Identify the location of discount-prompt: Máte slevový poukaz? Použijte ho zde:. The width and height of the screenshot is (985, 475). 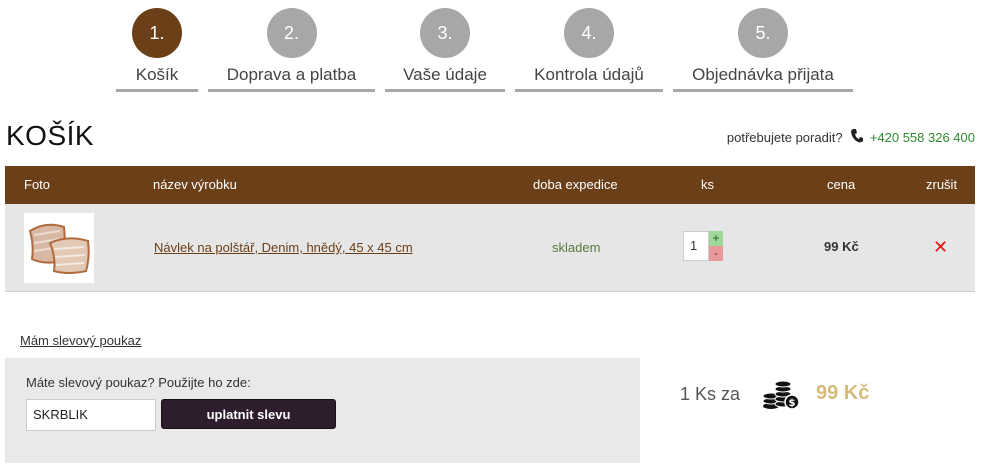
(138, 382).